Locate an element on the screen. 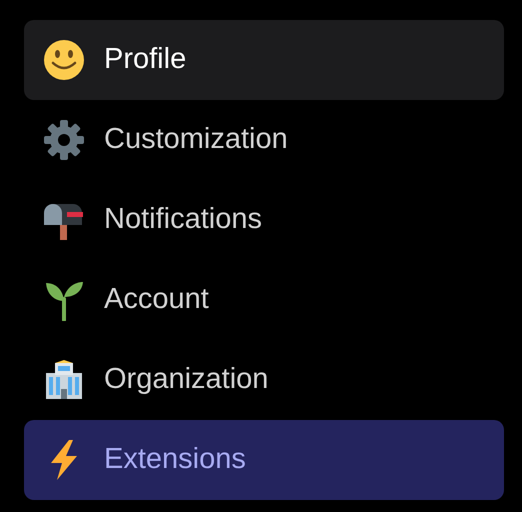  menu-item: Account is located at coordinates (264, 300).